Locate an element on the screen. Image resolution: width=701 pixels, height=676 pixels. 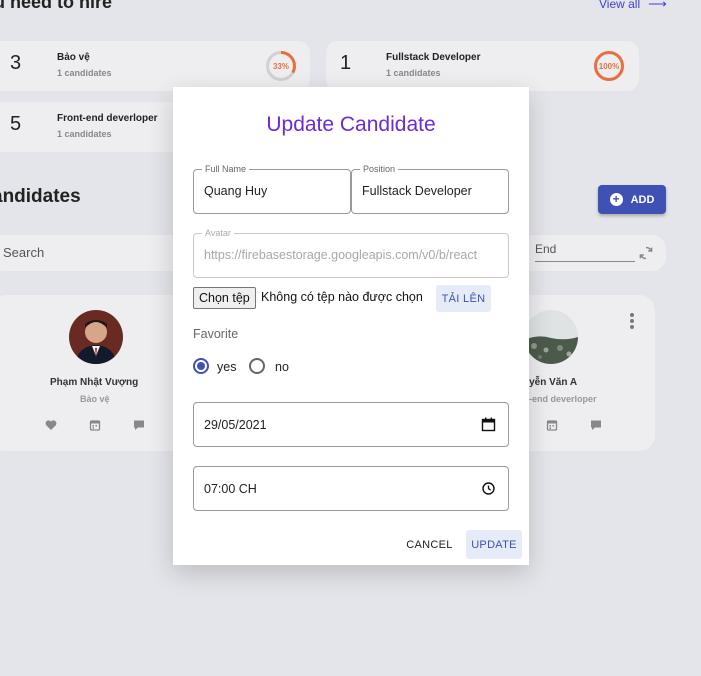
cancel-button: CANCEL is located at coordinates (429, 545).